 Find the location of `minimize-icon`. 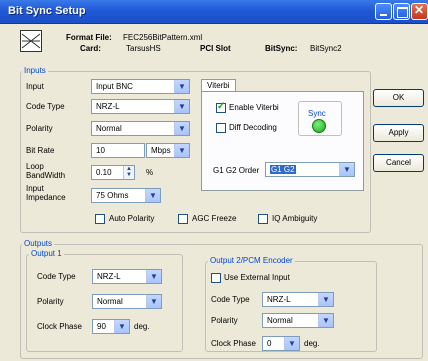

minimize-icon is located at coordinates (383, 15).